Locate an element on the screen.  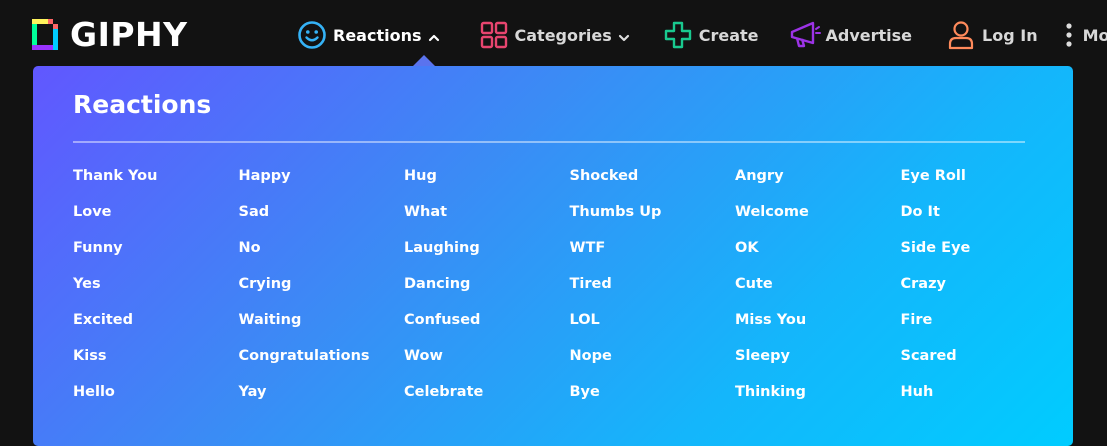
reaction-link: Hello is located at coordinates (156, 400).